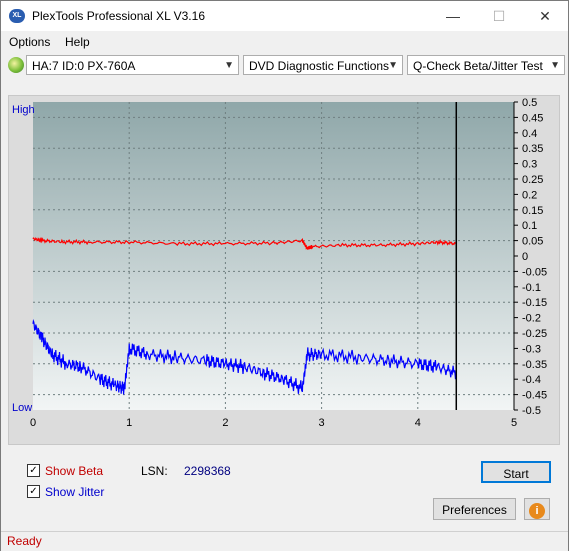  What do you see at coordinates (534, 396) in the screenshot?
I see `y-tick-label: -0.45` at bounding box center [534, 396].